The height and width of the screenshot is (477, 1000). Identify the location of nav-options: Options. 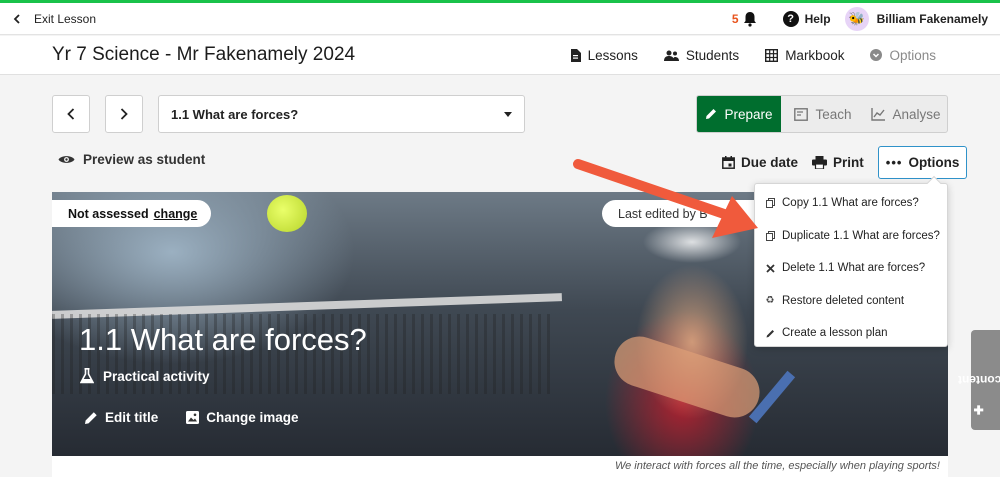
(903, 55).